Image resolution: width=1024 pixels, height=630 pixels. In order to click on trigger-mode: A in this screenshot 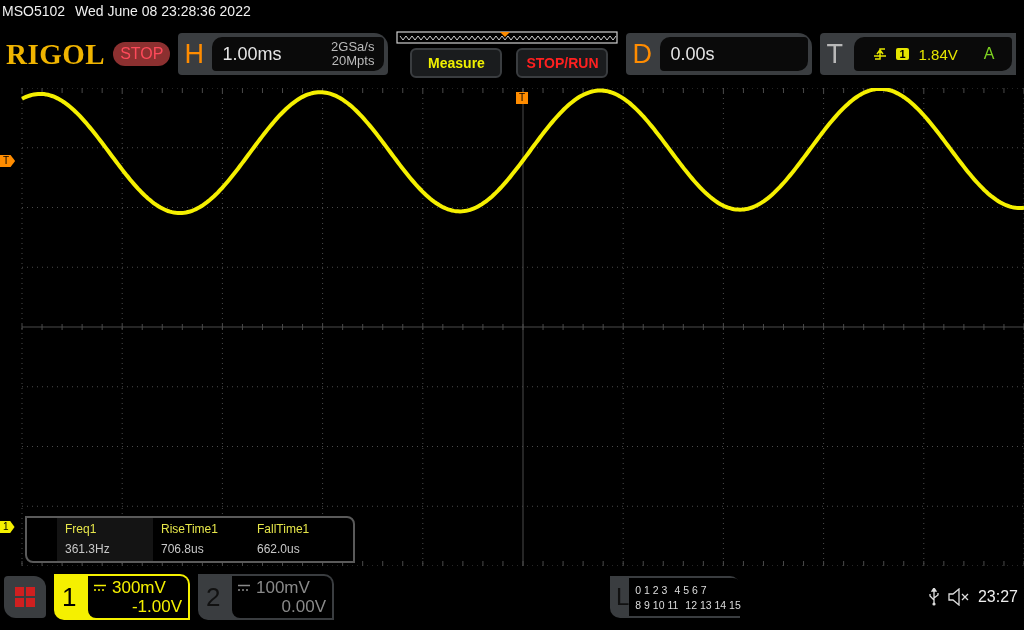, I will do `click(989, 54)`.